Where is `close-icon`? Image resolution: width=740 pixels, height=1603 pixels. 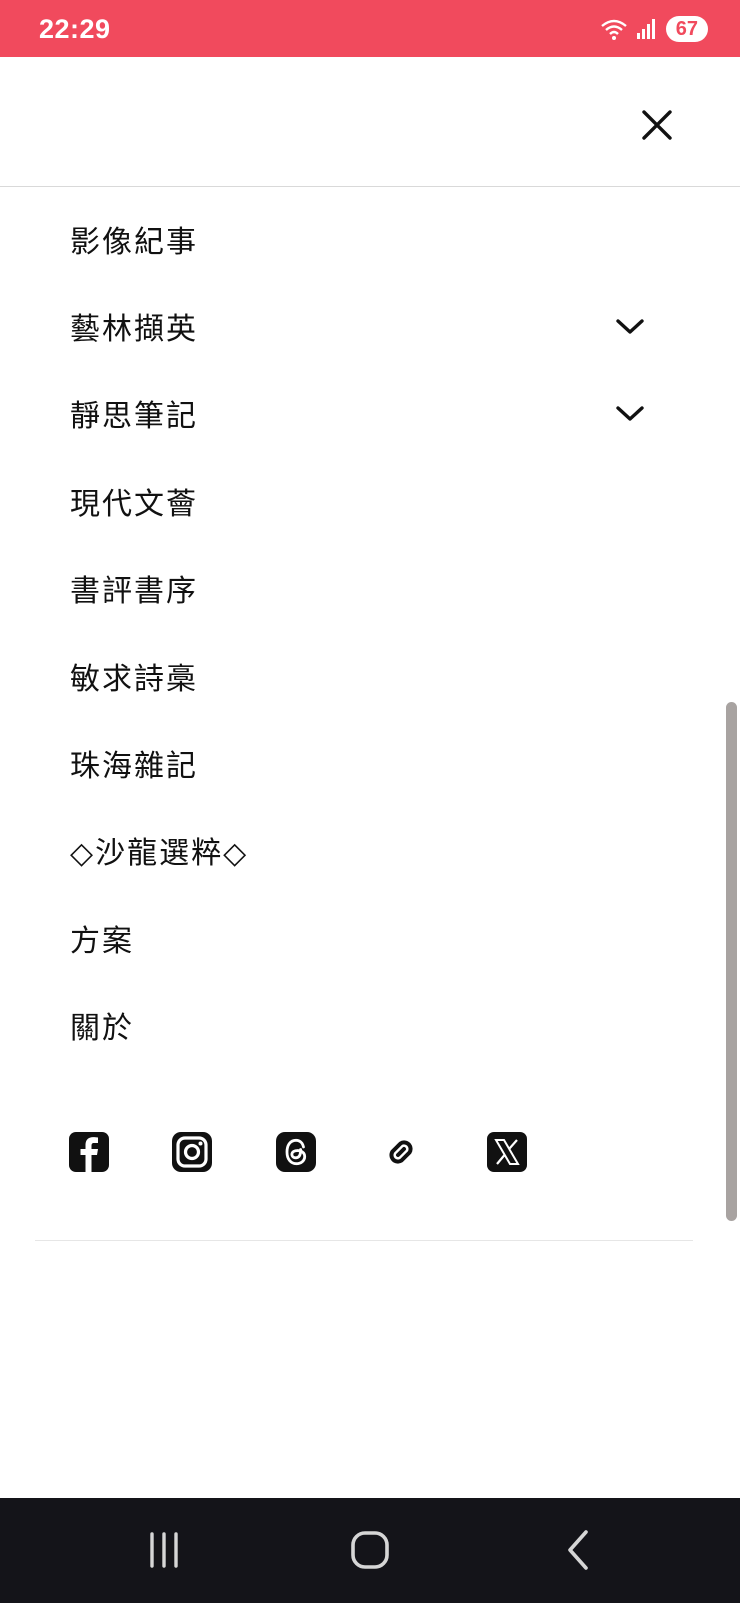
close-icon is located at coordinates (657, 125).